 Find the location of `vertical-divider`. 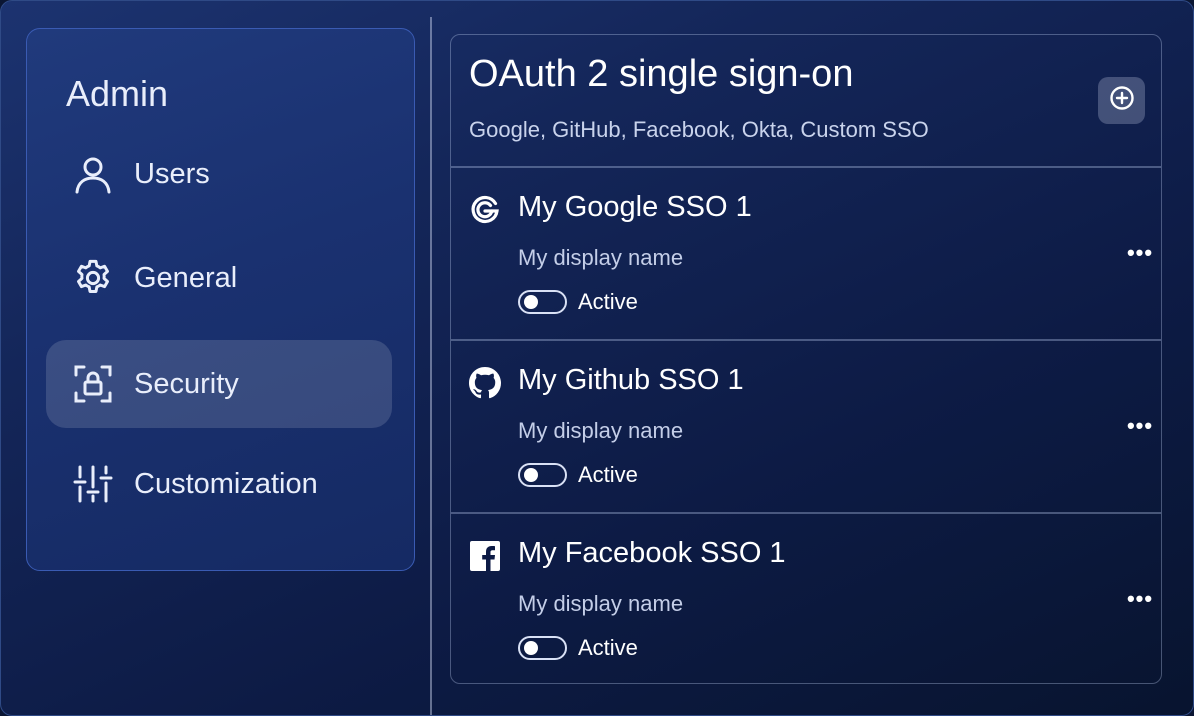

vertical-divider is located at coordinates (431, 366).